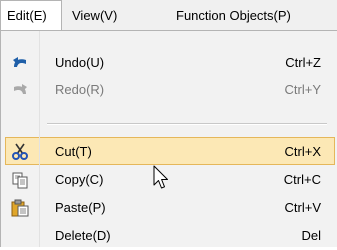 The image size is (337, 250). What do you see at coordinates (20, 151) in the screenshot?
I see `scissors-icon` at bounding box center [20, 151].